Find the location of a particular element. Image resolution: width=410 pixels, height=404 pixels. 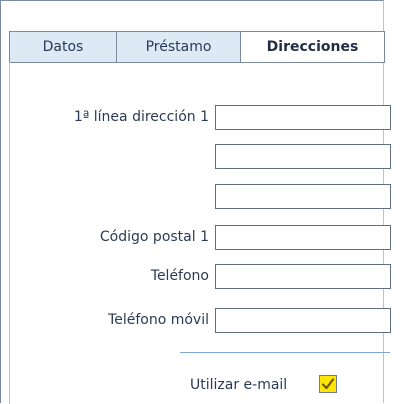

section-divider is located at coordinates (285, 352).